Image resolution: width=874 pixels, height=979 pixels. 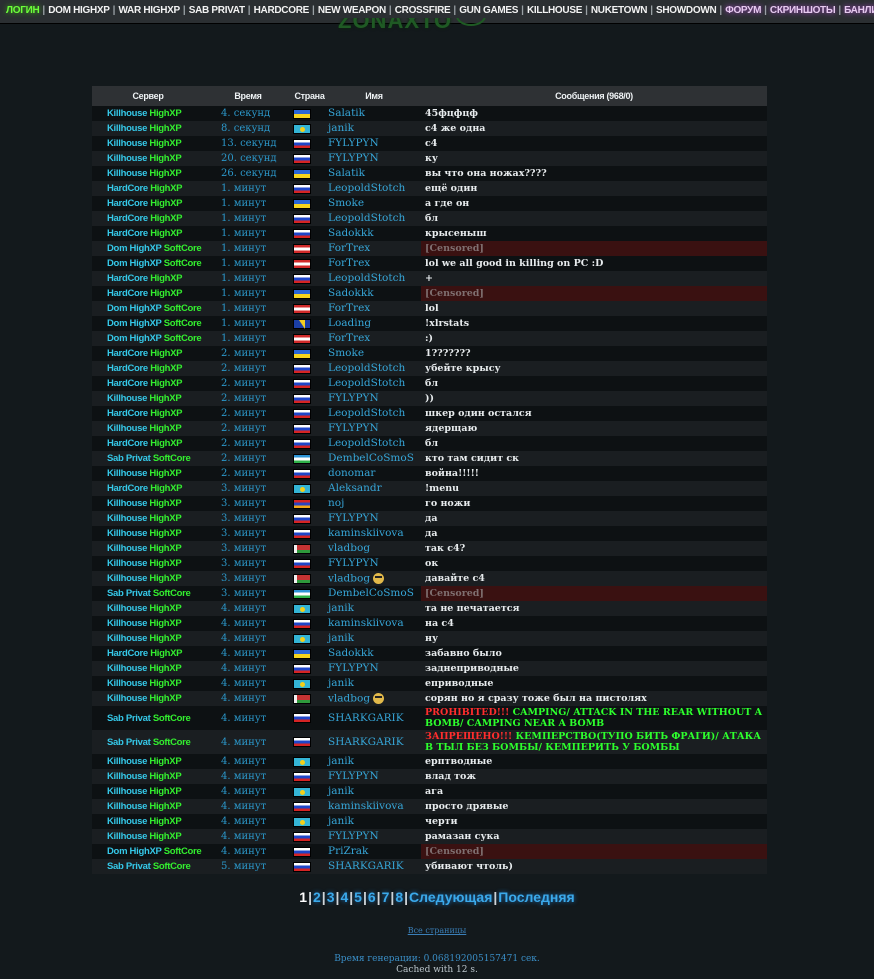 What do you see at coordinates (423, 10) in the screenshot?
I see `nav-item-6: CROSSFIRE` at bounding box center [423, 10].